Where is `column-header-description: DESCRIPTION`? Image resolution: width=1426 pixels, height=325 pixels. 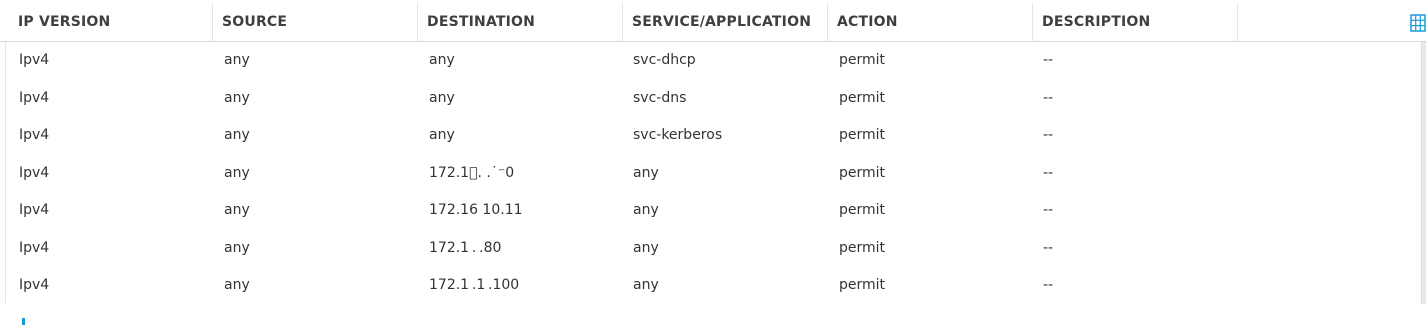
column-header-description: DESCRIPTION is located at coordinates (1135, 22).